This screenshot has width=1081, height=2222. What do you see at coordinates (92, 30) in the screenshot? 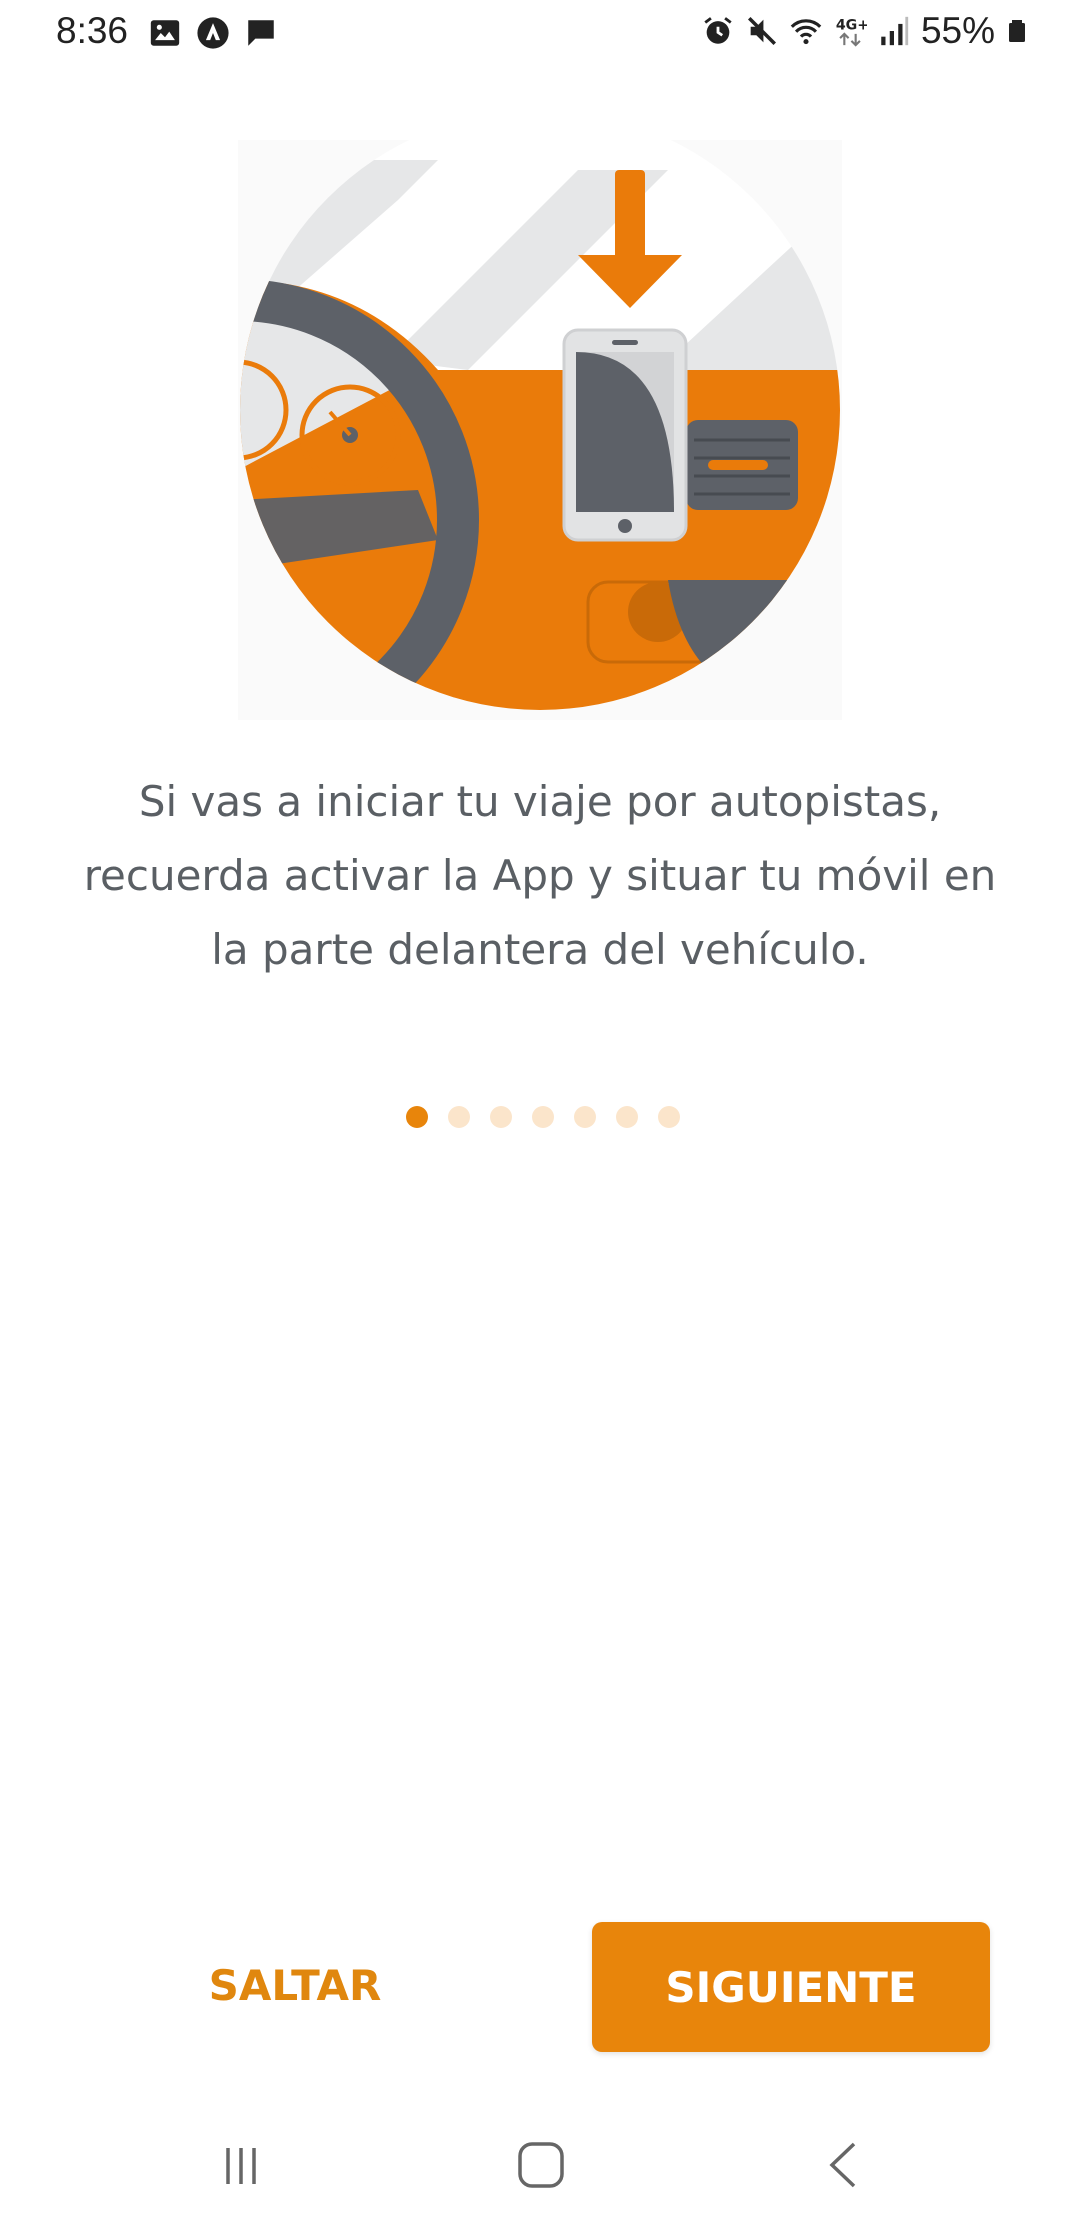
I see `status-time: 8:36` at bounding box center [92, 30].